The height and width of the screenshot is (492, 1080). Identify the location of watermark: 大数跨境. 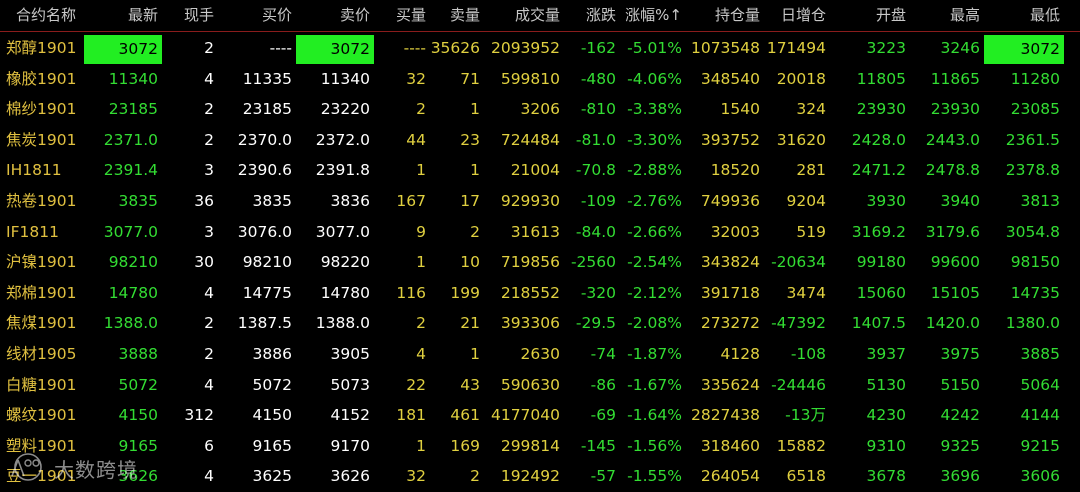
(81, 467).